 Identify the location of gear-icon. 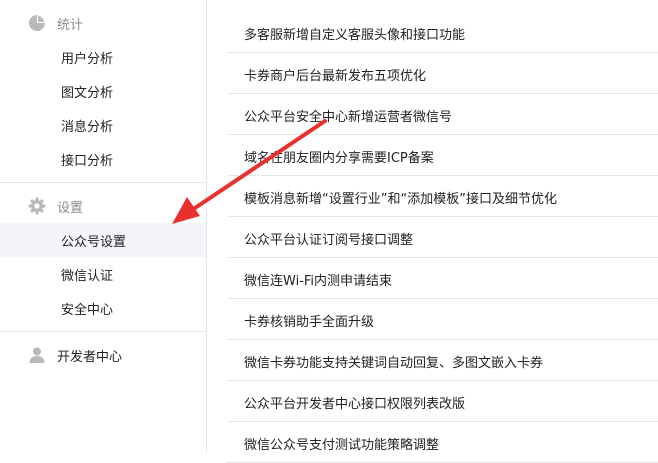
(37, 206).